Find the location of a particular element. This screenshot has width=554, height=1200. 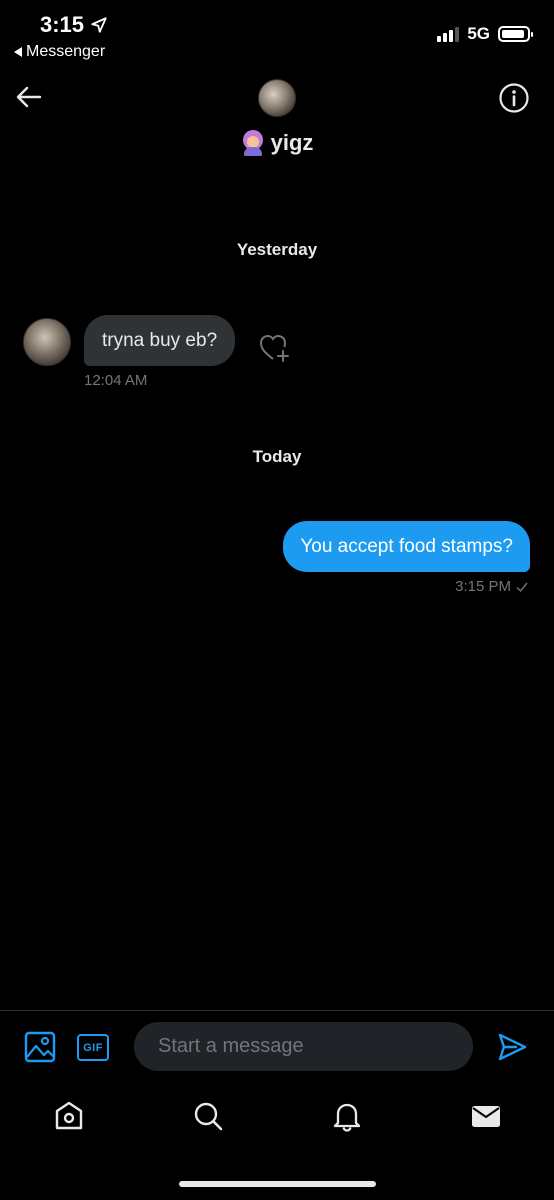

signal-bars-icon is located at coordinates (448, 34).